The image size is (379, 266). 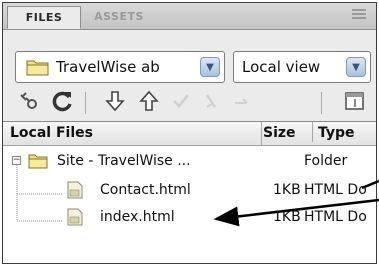 I want to click on annotation-arrows, so click(x=296, y=203).